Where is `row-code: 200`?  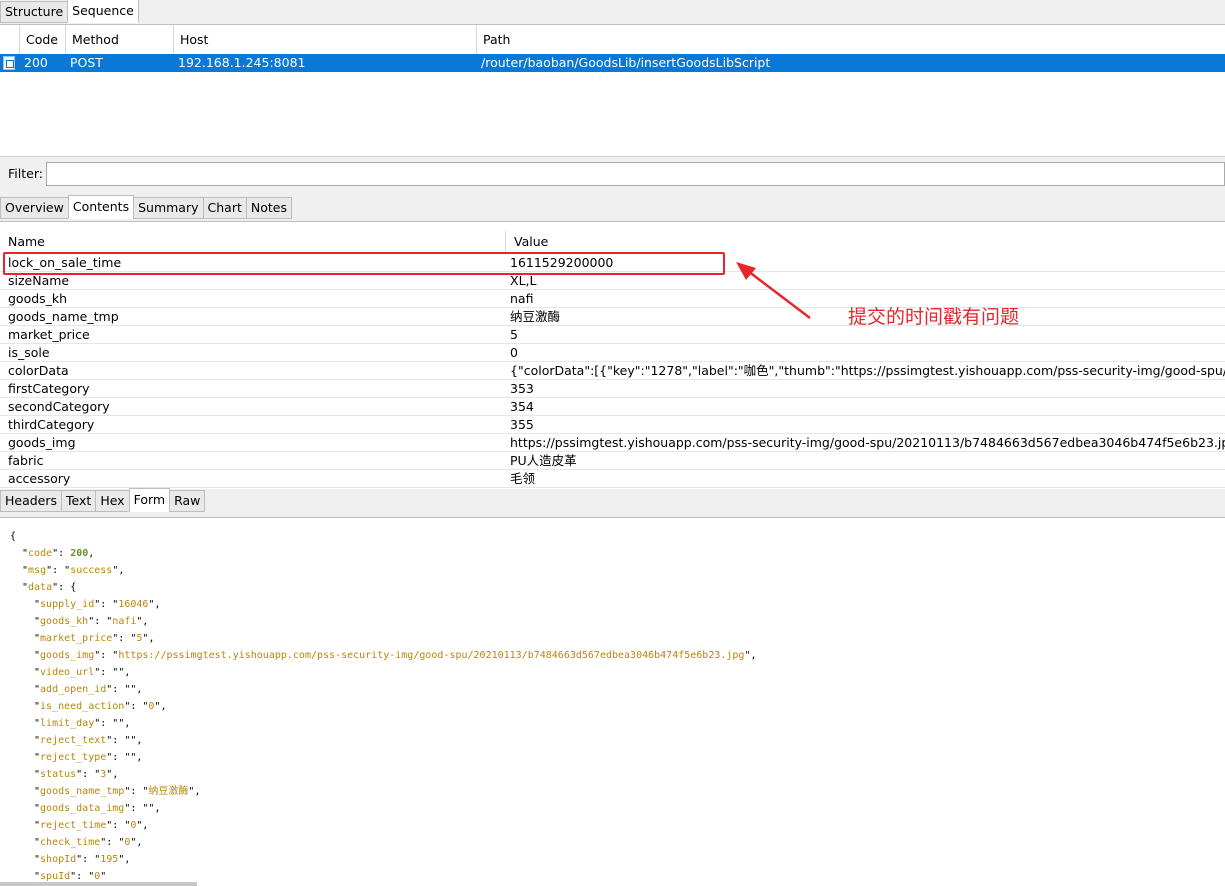
row-code: 200 is located at coordinates (36, 62).